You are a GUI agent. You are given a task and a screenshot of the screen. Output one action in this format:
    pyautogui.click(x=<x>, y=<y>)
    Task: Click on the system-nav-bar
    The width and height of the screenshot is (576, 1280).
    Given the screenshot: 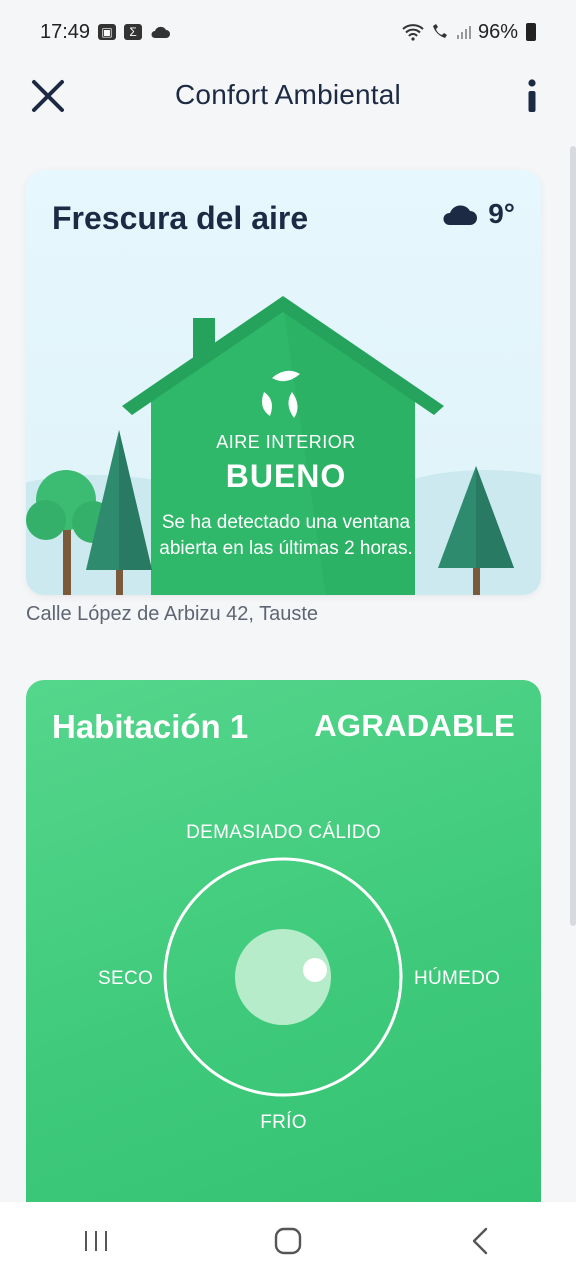 What is the action you would take?
    pyautogui.click(x=288, y=1241)
    